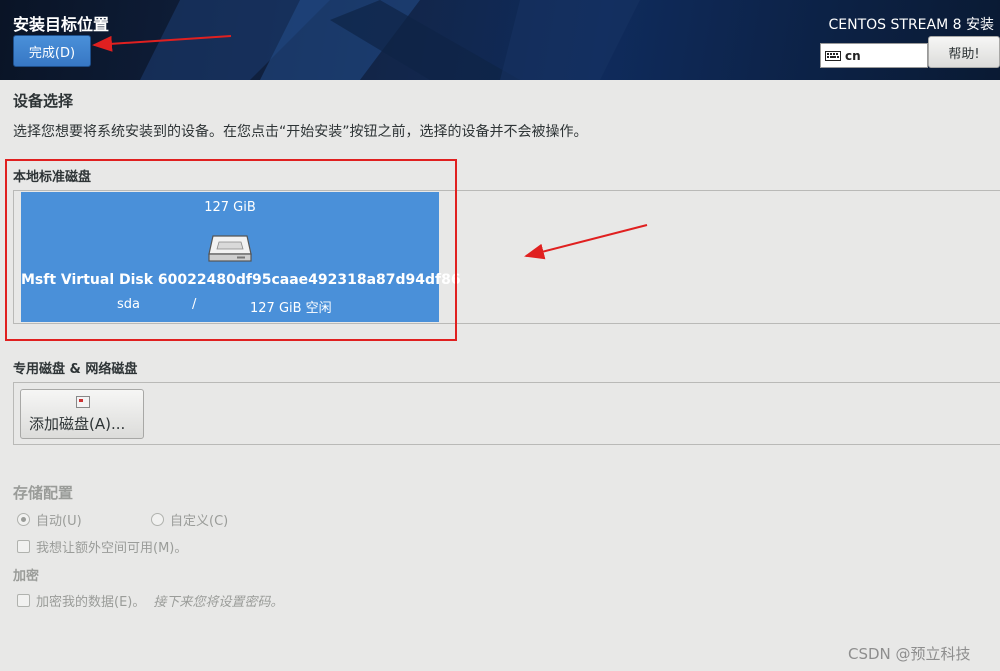  Describe the element at coordinates (83, 402) in the screenshot. I see `small-disk-icon` at that location.